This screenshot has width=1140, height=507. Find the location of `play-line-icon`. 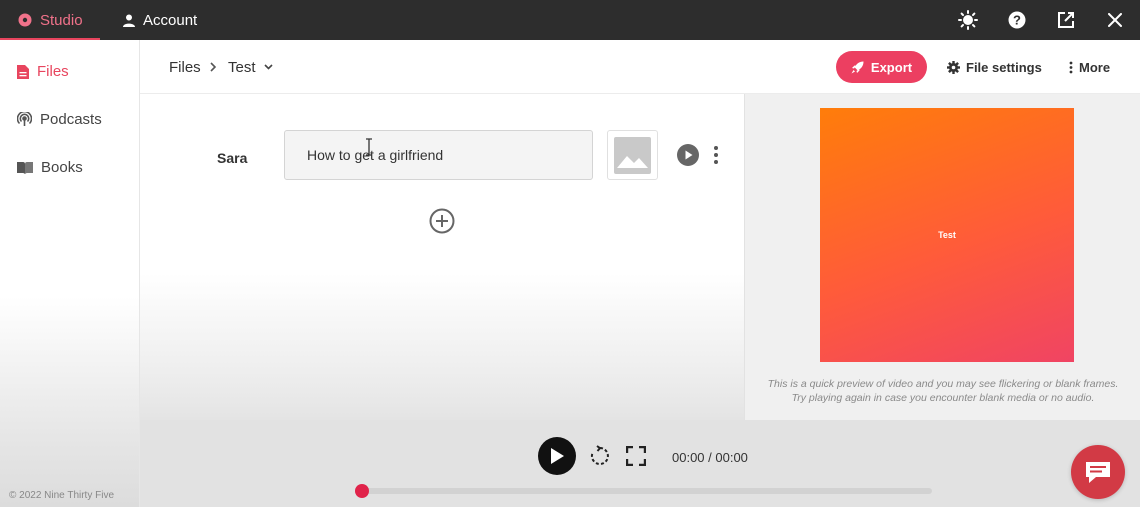

play-line-icon is located at coordinates (688, 155).